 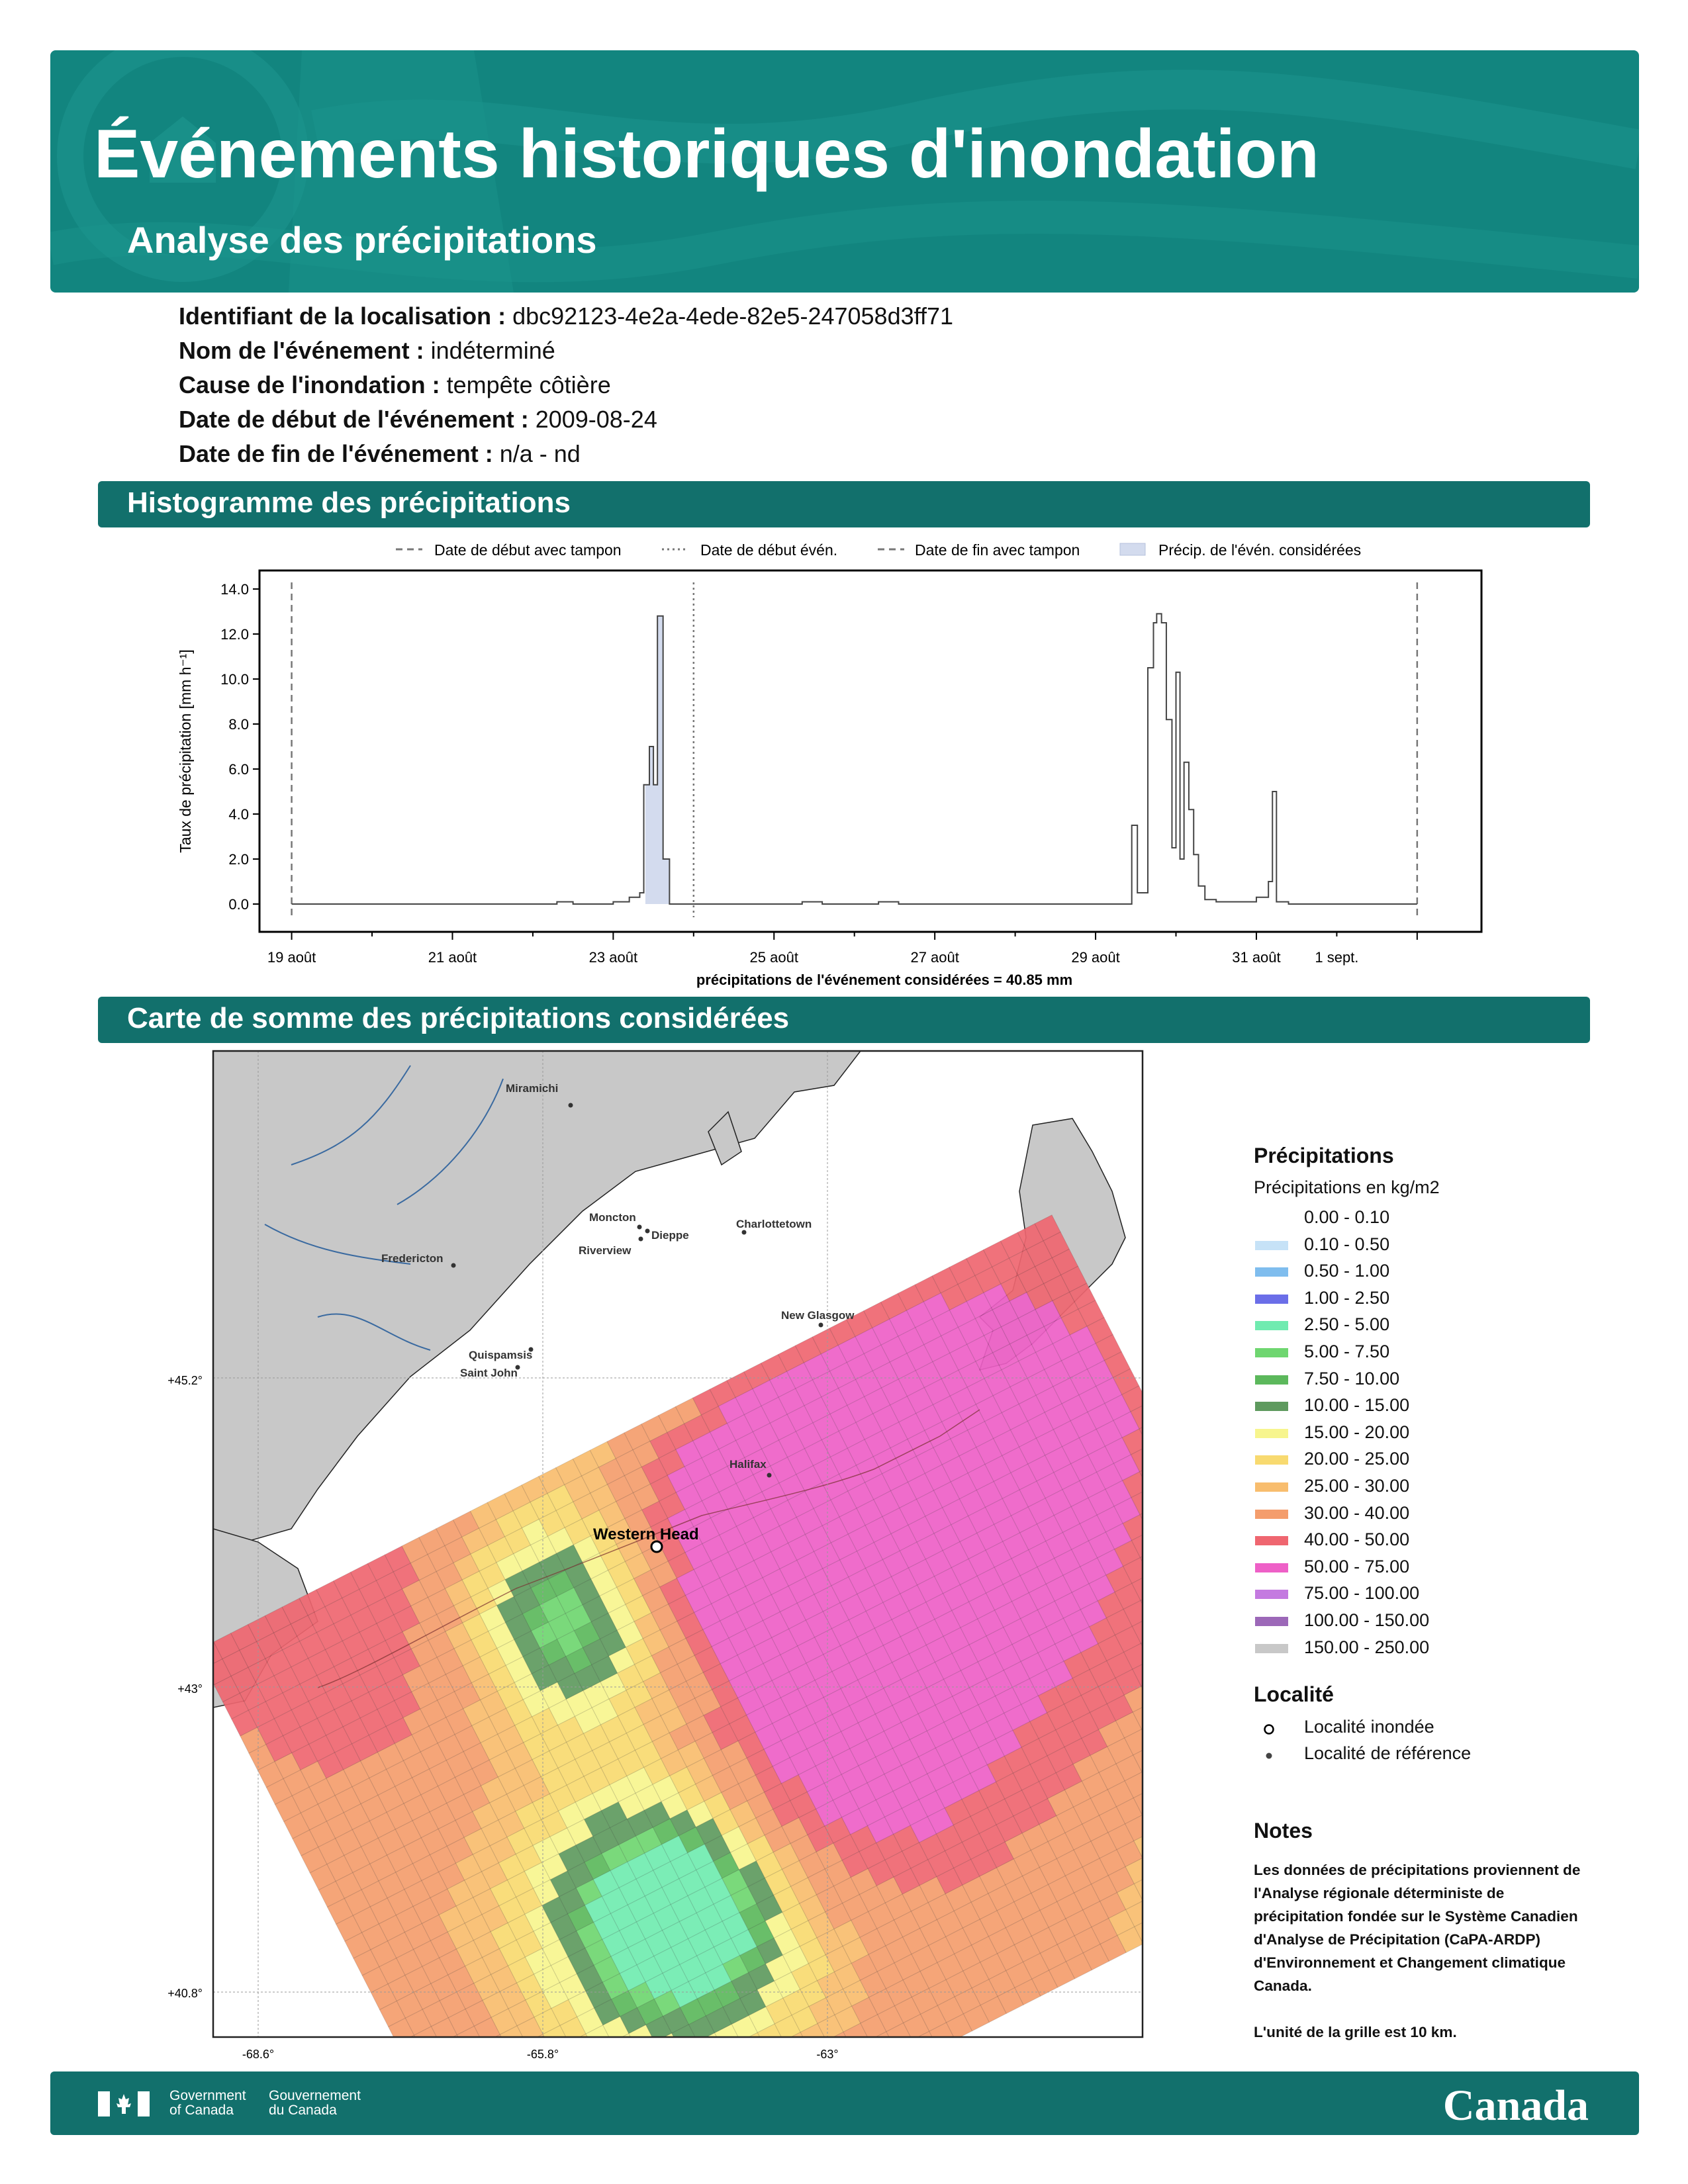 What do you see at coordinates (1367, 1647) in the screenshot?
I see `legend-item-label: 150.00 - 250.00` at bounding box center [1367, 1647].